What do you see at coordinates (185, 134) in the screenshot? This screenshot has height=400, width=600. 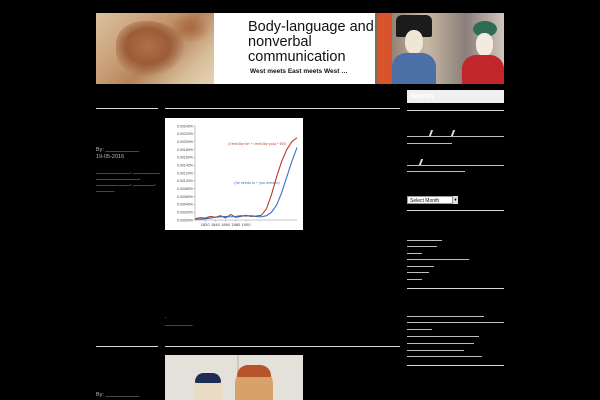 I see `chart-y-tick-label: 0.00220%` at bounding box center [185, 134].